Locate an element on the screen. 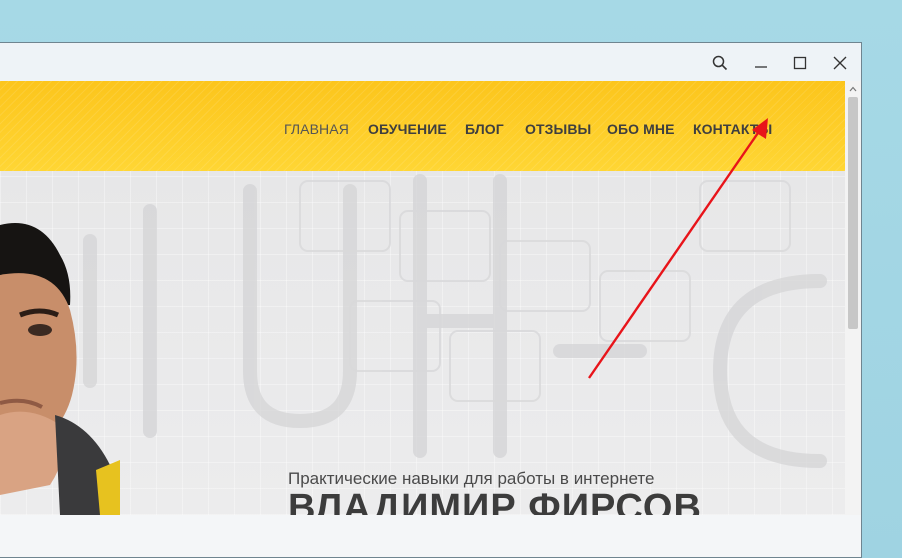  scrollbar-thumb is located at coordinates (853, 213).